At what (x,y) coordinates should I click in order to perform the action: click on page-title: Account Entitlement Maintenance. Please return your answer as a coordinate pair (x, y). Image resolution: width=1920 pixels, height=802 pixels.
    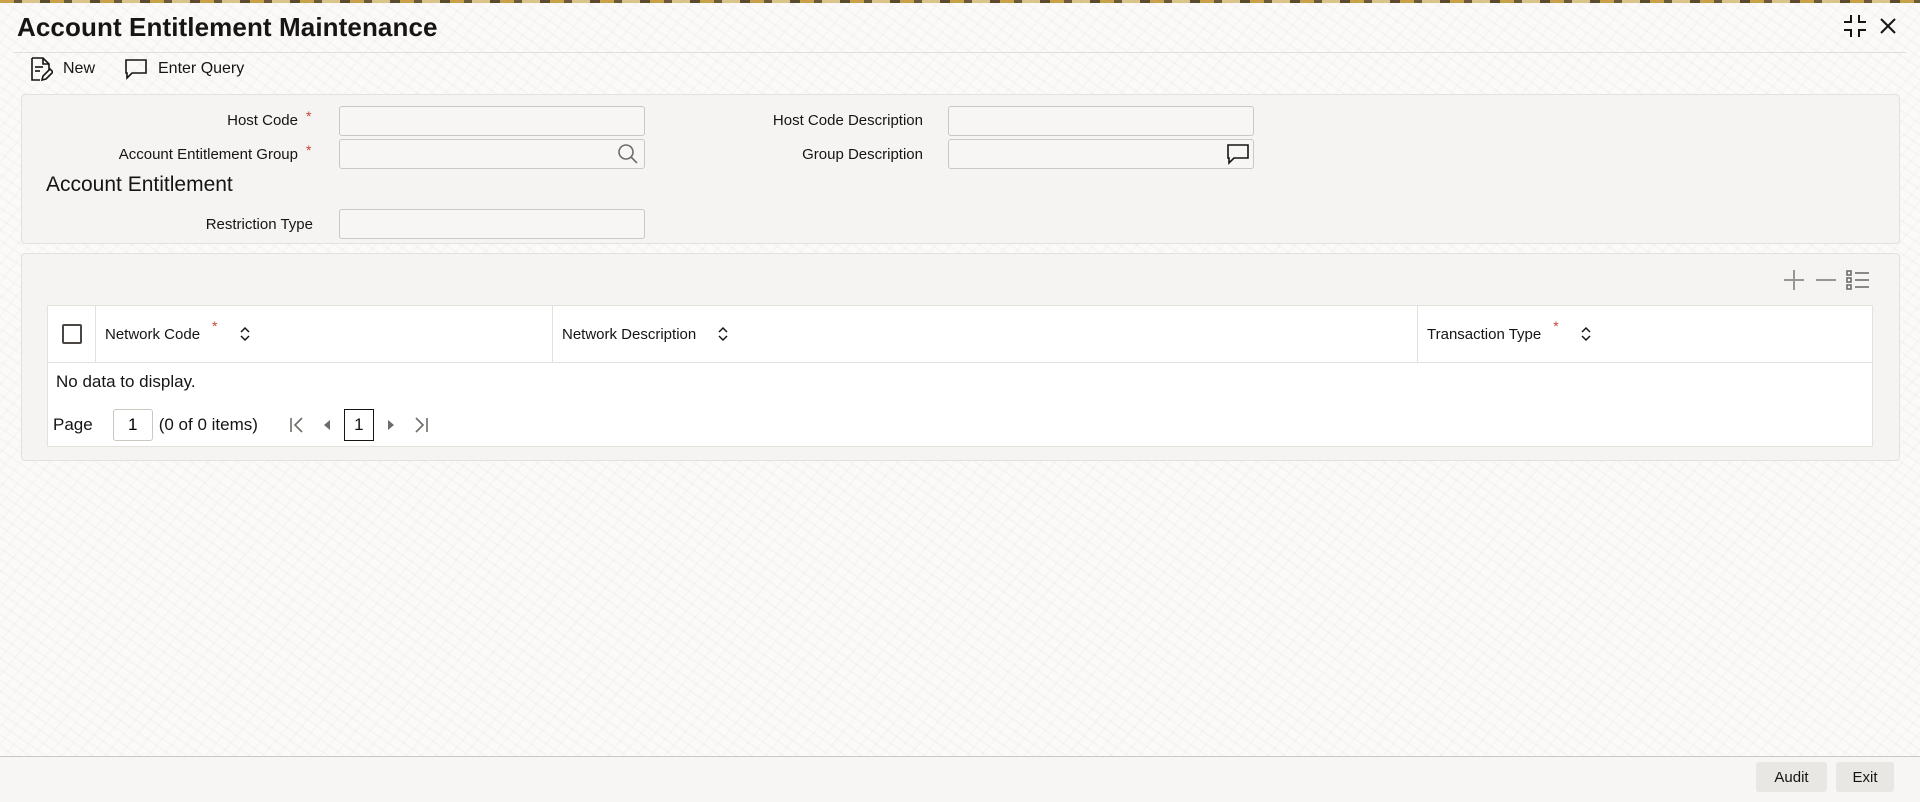
    Looking at the image, I should click on (227, 27).